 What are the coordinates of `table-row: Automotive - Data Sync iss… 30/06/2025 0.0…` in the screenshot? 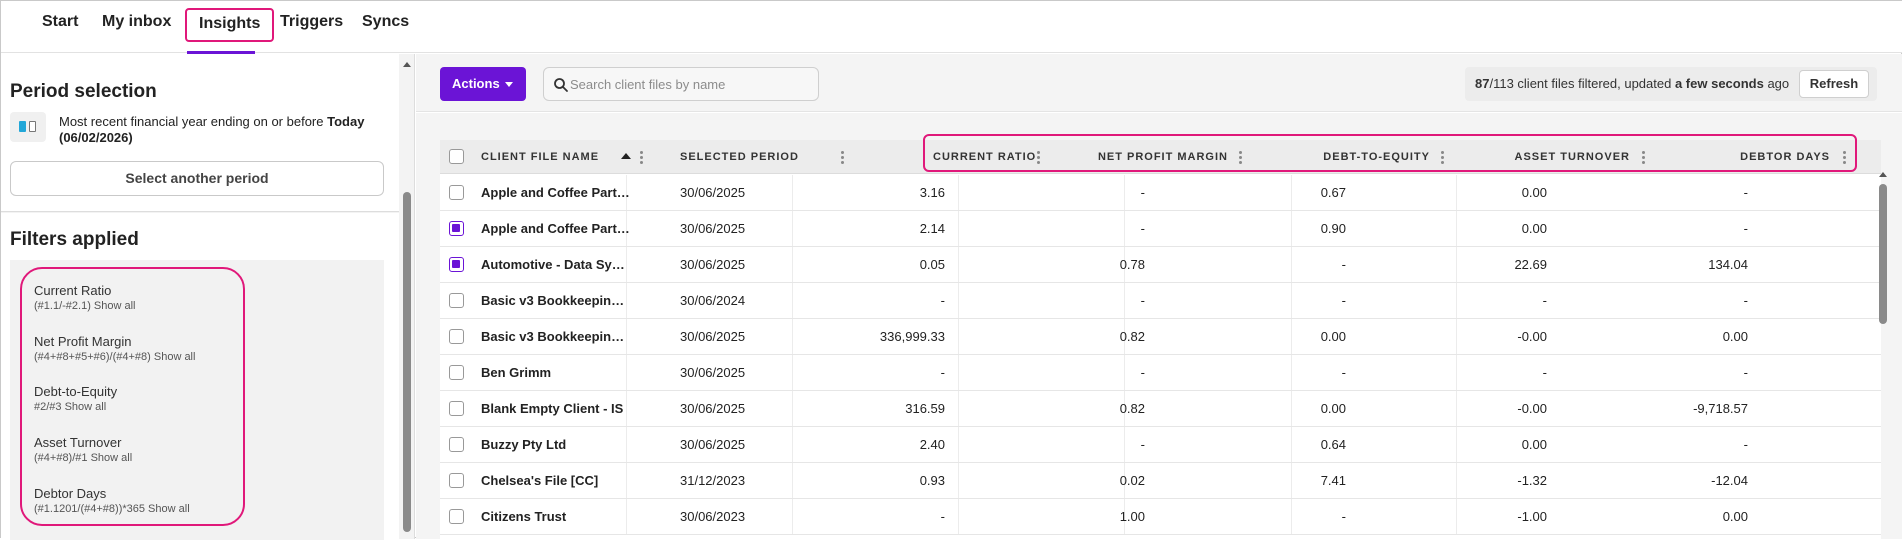 It's located at (1160, 265).